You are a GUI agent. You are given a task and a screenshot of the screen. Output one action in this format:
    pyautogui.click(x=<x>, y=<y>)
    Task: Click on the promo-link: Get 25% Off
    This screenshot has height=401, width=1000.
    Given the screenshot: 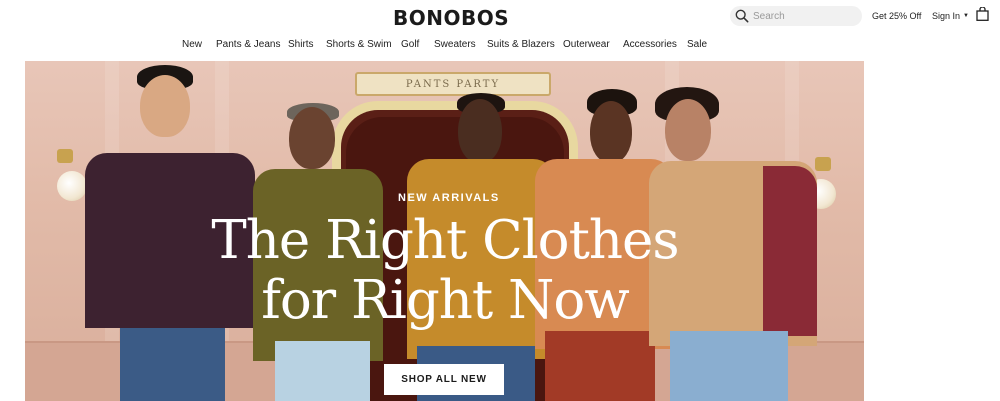 What is the action you would take?
    pyautogui.click(x=896, y=16)
    